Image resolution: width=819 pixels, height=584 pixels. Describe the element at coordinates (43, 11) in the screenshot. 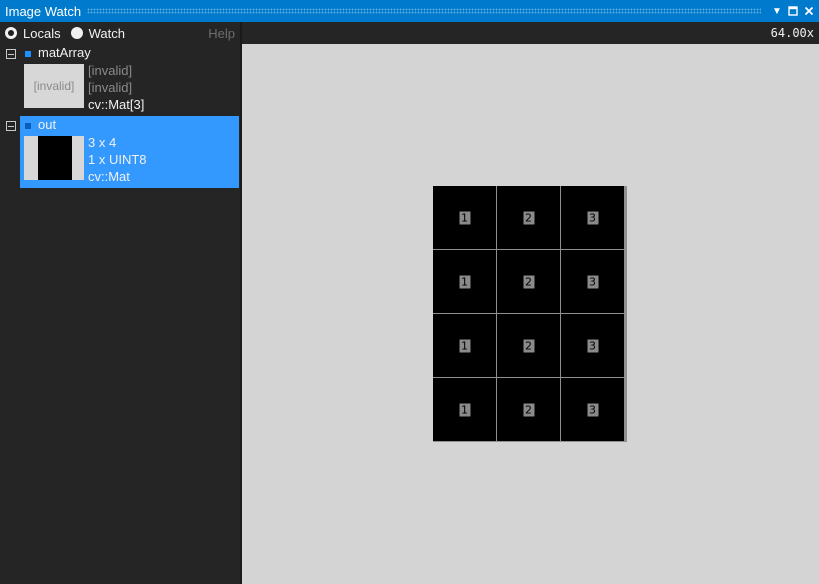

I see `window-title: Image Watch` at that location.